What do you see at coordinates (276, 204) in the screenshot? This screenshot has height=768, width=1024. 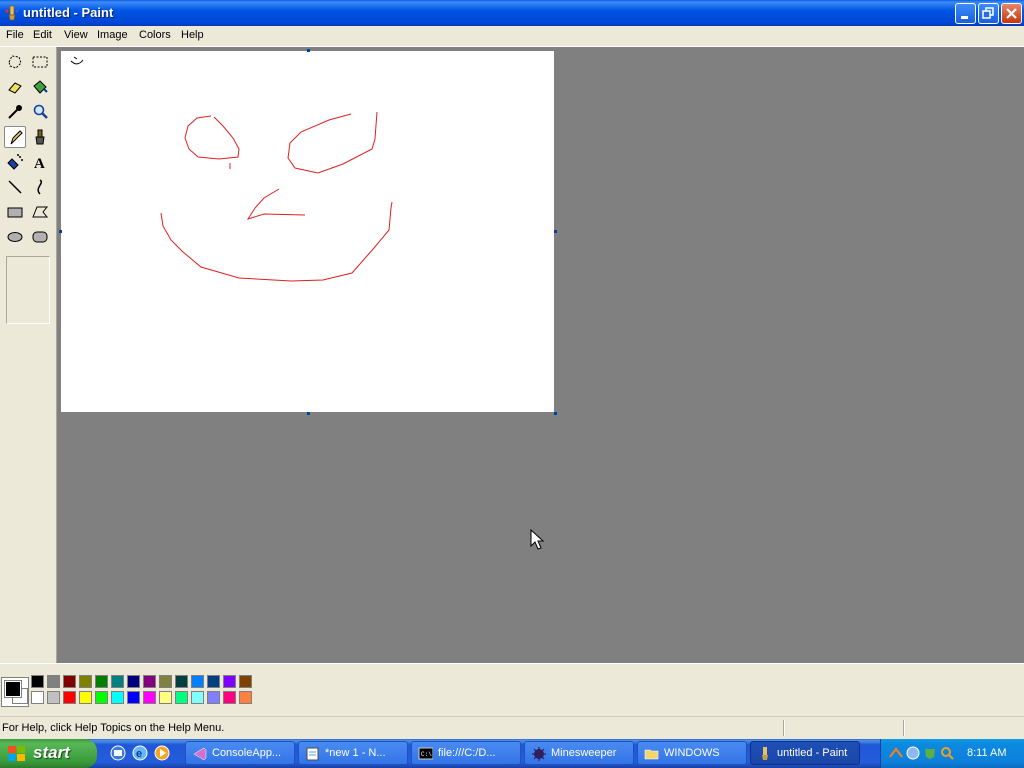 I see `nose-stroke` at bounding box center [276, 204].